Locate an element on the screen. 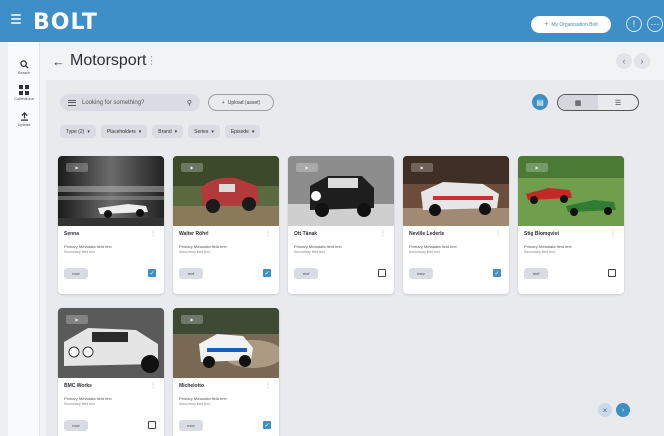 The height and width of the screenshot is (436, 664). view-toggle: ▦ ☰ is located at coordinates (598, 102).